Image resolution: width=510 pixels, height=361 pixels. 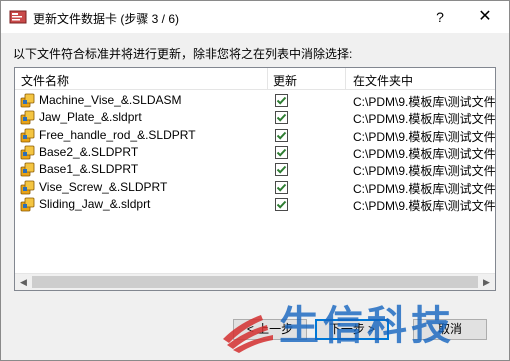 I want to click on column-header-name: 文件名称, so click(x=45, y=80).